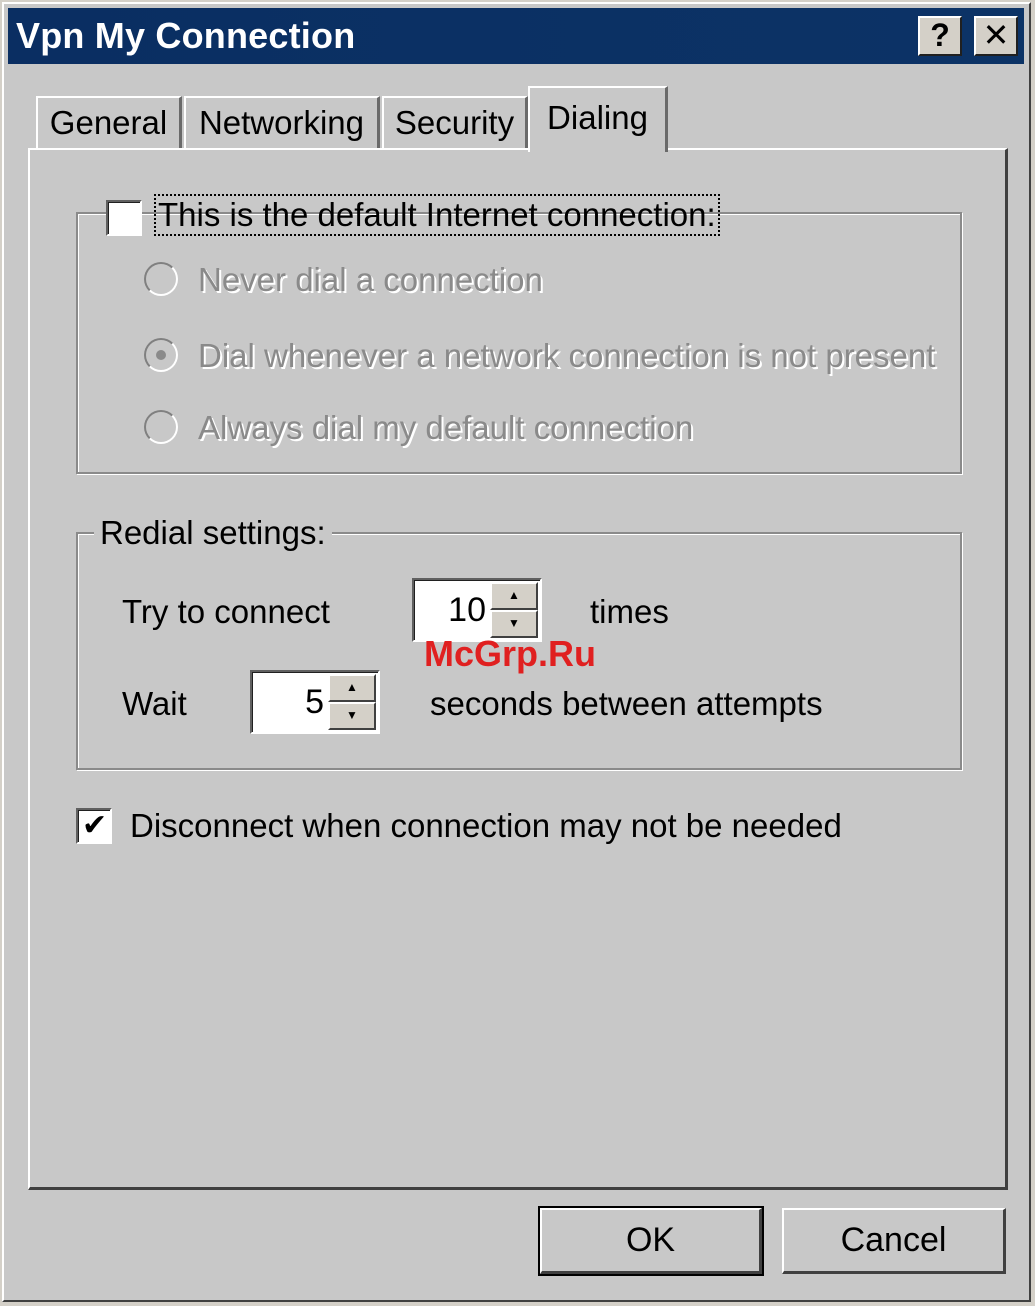  Describe the element at coordinates (467, 610) in the screenshot. I see `try-count-value: 10` at that location.